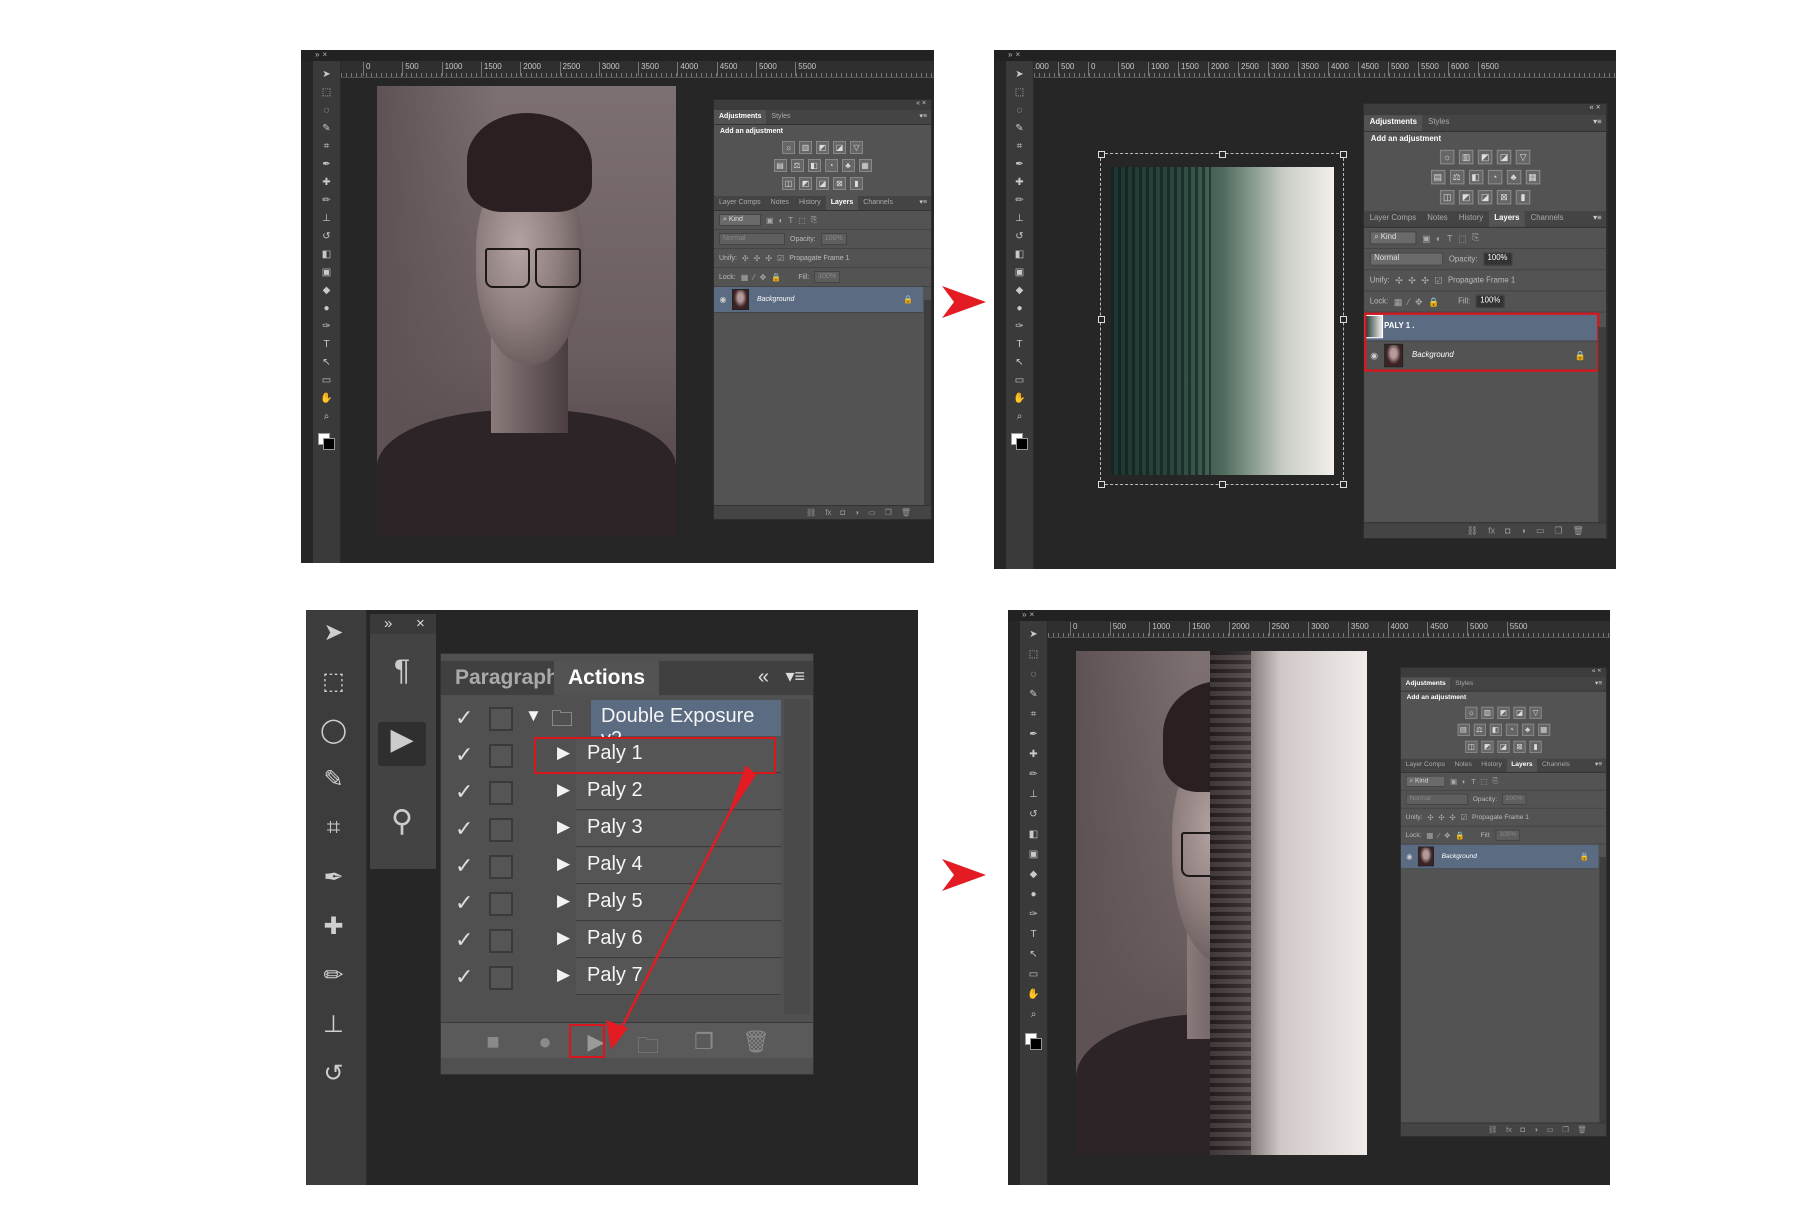  What do you see at coordinates (1543, 729) in the screenshot?
I see `color-lookup-icon: ▦` at bounding box center [1543, 729].